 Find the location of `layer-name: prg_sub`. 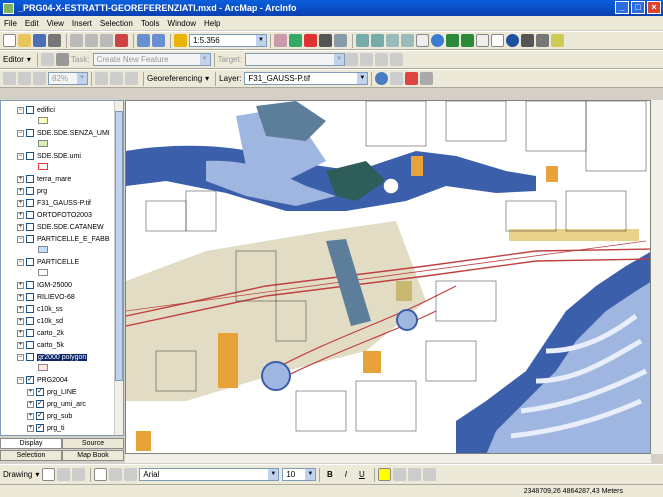

layer-name: prg_sub is located at coordinates (59, 416).